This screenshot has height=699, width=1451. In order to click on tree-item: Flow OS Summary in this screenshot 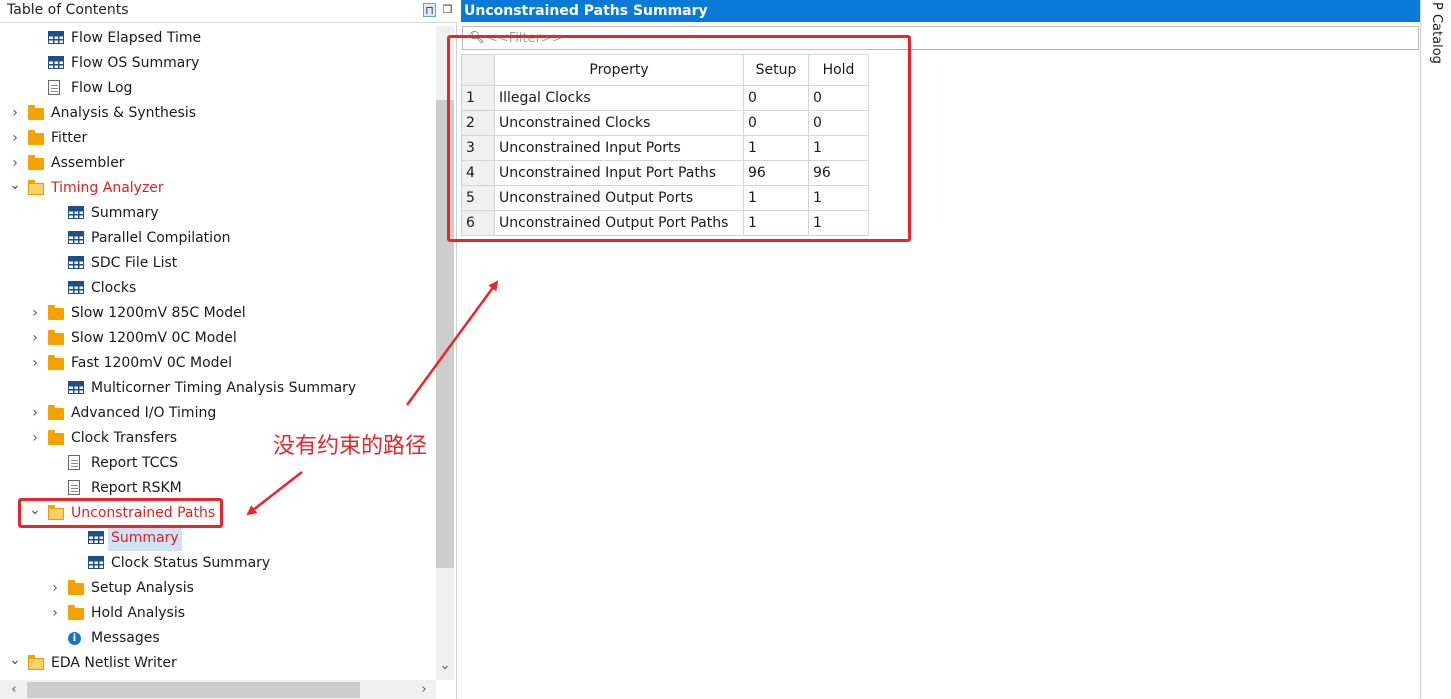, I will do `click(221, 63)`.